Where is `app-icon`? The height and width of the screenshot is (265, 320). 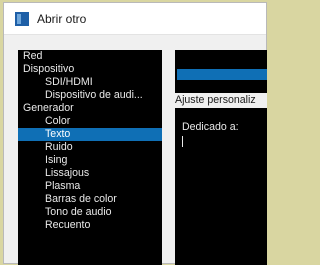
app-icon is located at coordinates (22, 19).